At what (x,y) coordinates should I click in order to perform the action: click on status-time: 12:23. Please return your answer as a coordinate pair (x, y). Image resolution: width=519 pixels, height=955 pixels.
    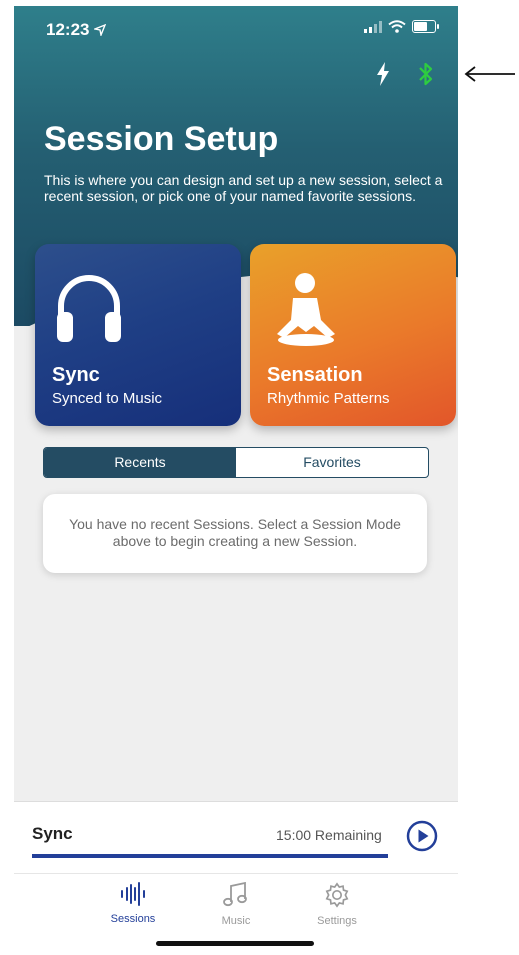
    Looking at the image, I should click on (76, 30).